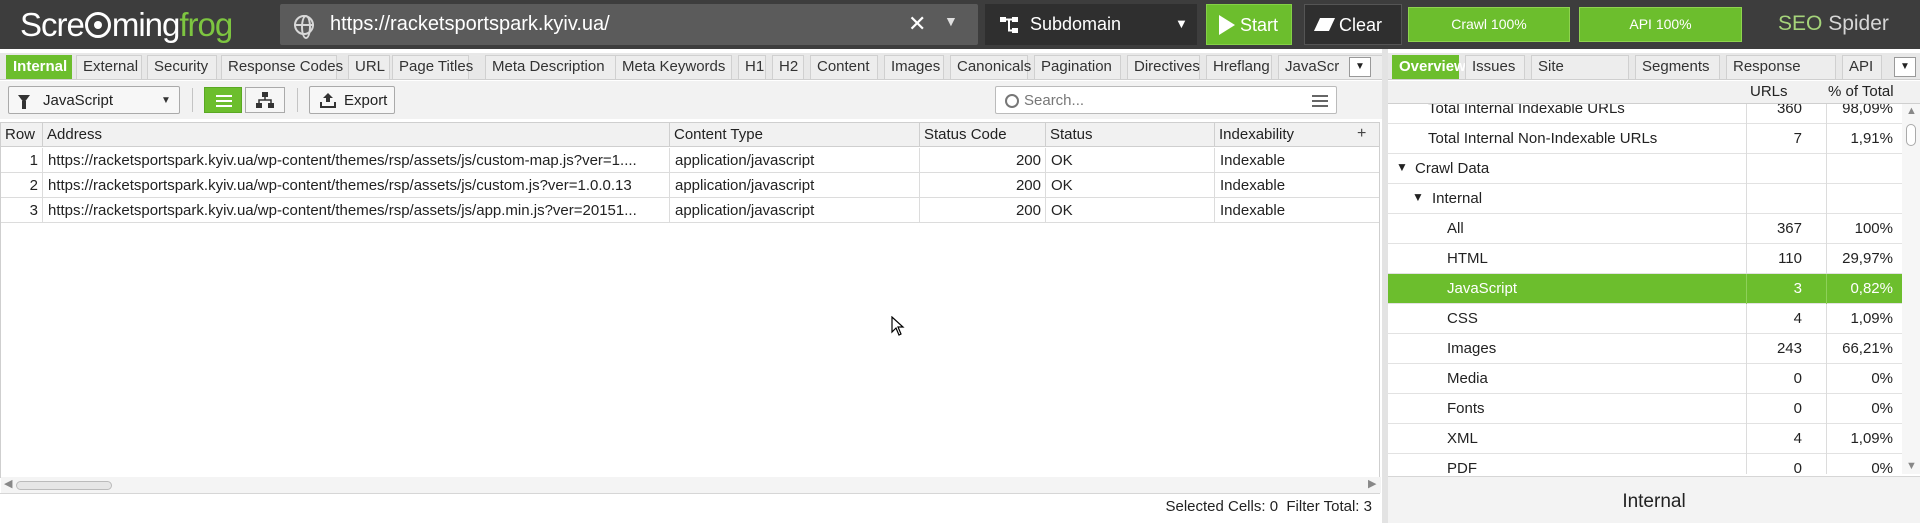  What do you see at coordinates (22, 210) in the screenshot?
I see `row-number: 3` at bounding box center [22, 210].